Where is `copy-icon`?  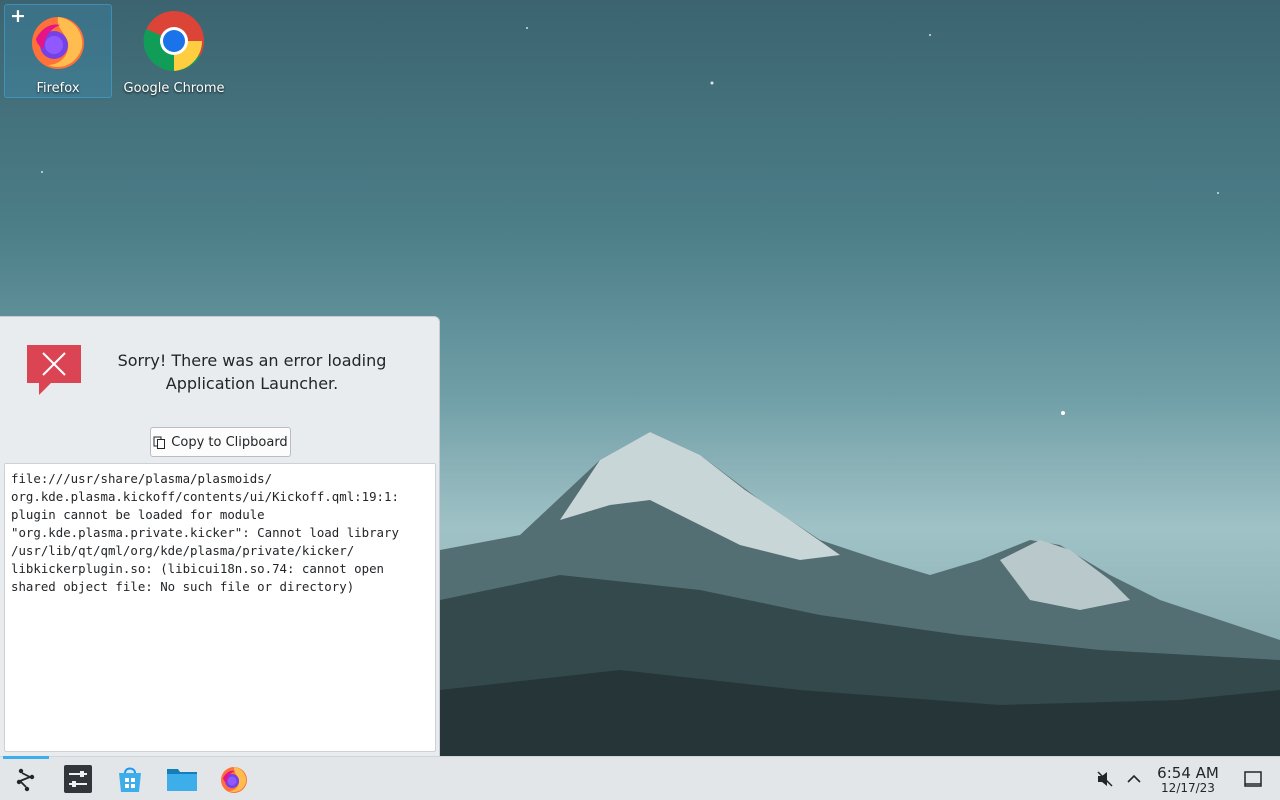 copy-icon is located at coordinates (159, 442).